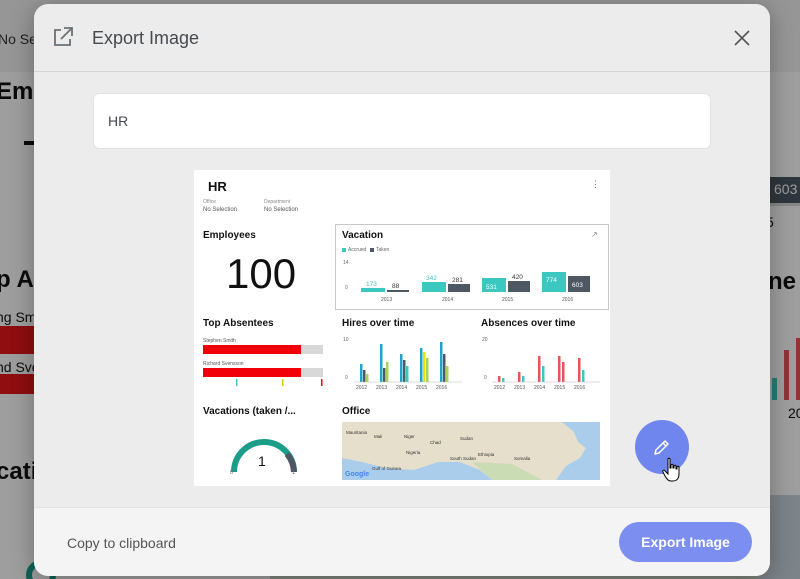 This screenshot has height=579, width=800. I want to click on map-label: Mauritania, so click(357, 432).